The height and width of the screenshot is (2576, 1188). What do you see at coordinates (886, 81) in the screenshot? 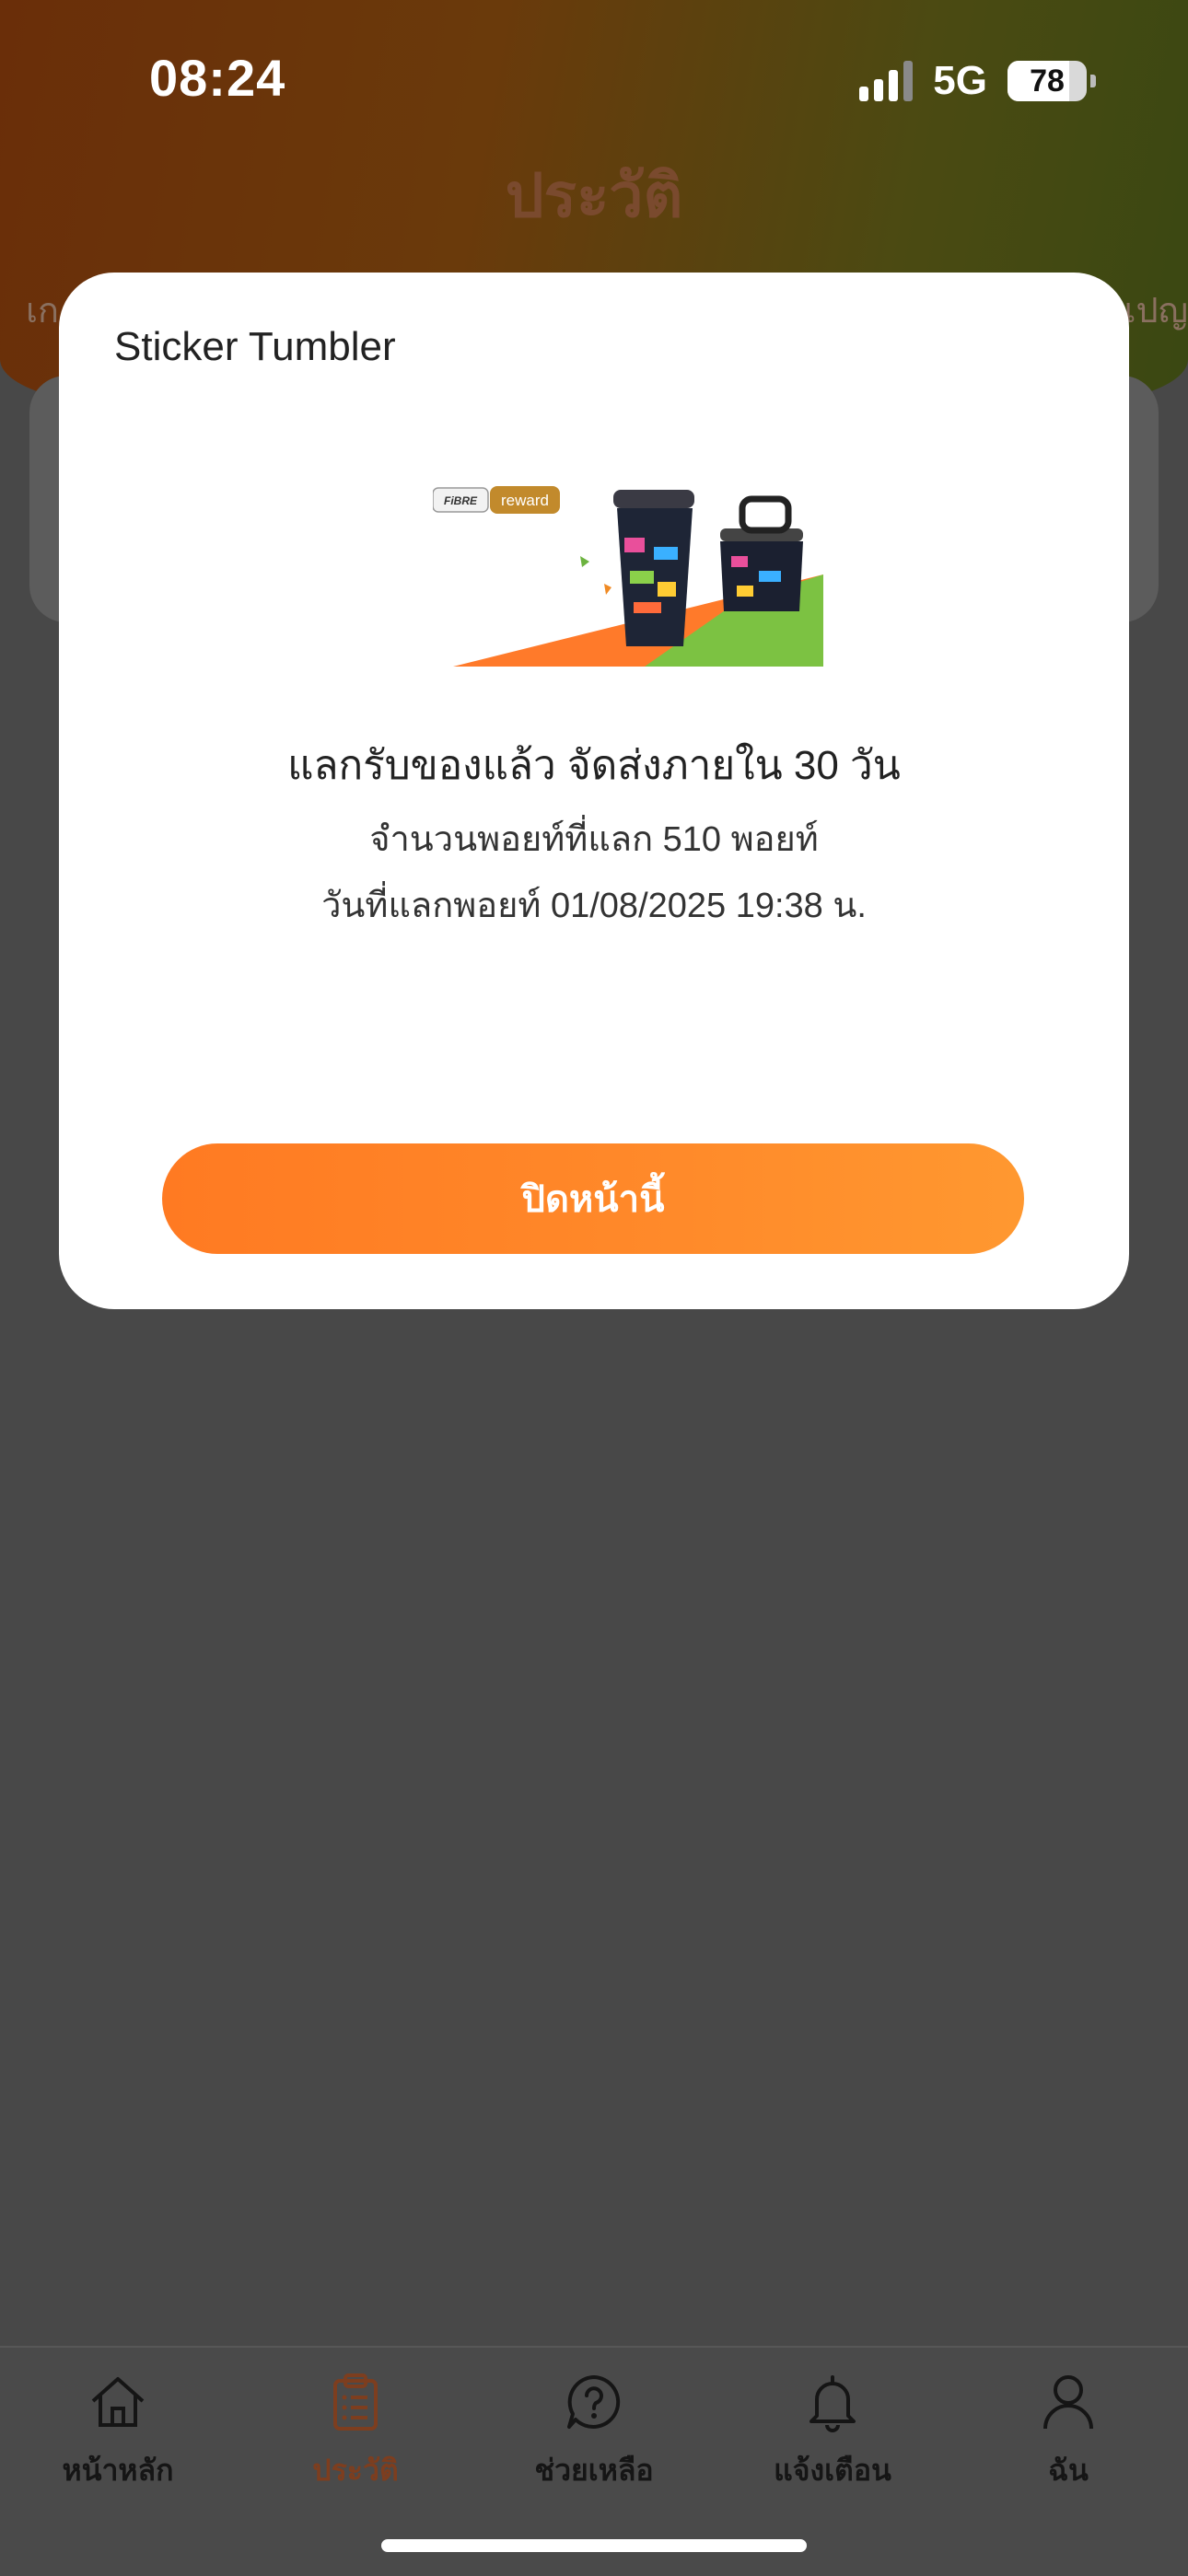
I see `signal-icon` at bounding box center [886, 81].